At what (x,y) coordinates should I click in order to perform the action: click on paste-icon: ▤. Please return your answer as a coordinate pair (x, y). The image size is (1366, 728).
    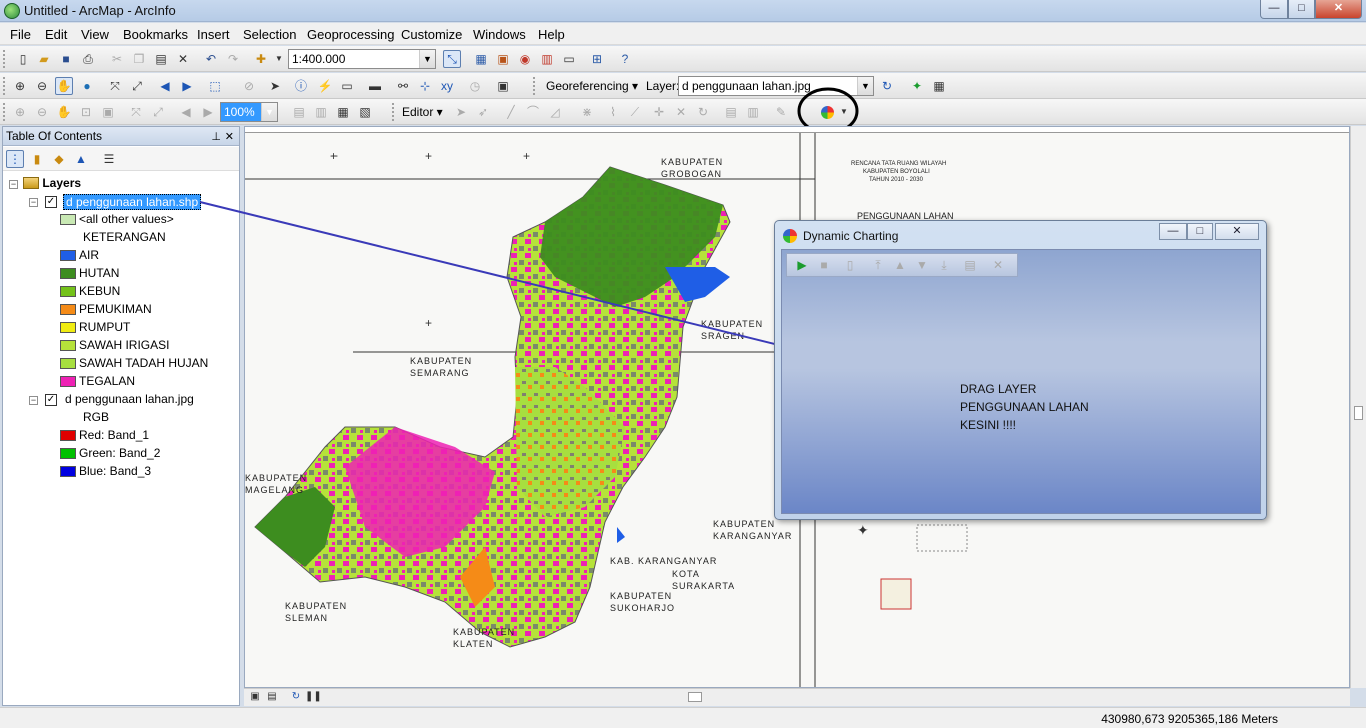
    Looking at the image, I should click on (161, 59).